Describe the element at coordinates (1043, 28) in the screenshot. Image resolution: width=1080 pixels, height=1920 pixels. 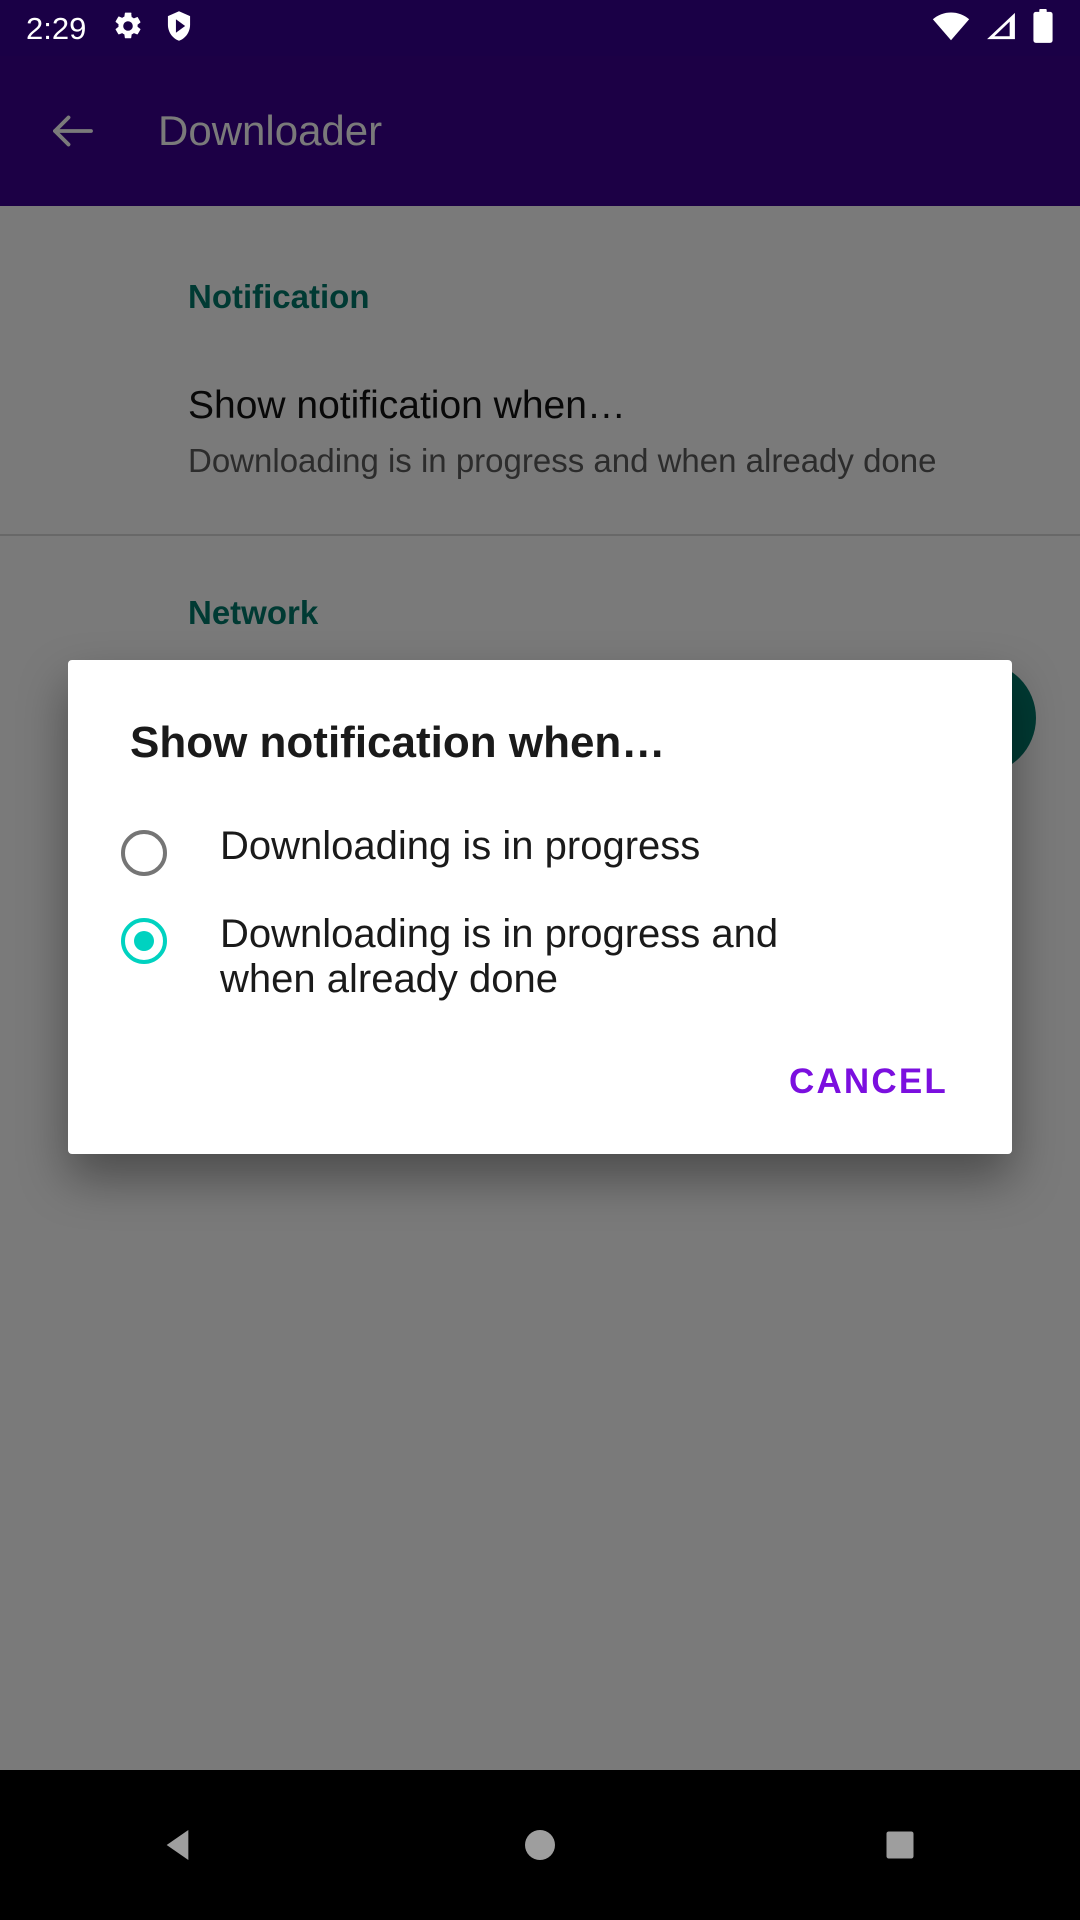
I see `battery-icon` at that location.